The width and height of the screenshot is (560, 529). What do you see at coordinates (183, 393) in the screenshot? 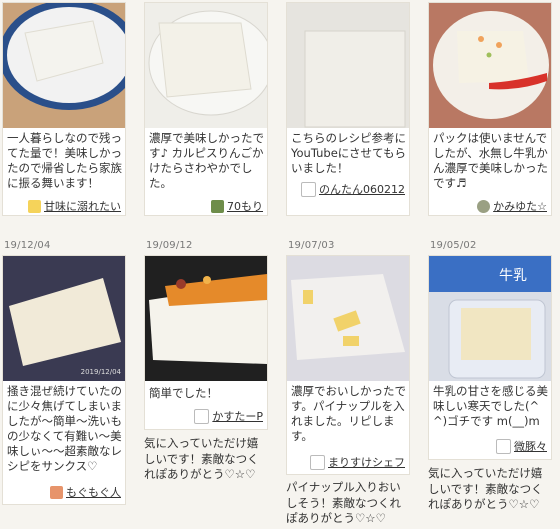
I see `report-comment: 簡単でした！` at bounding box center [183, 393].